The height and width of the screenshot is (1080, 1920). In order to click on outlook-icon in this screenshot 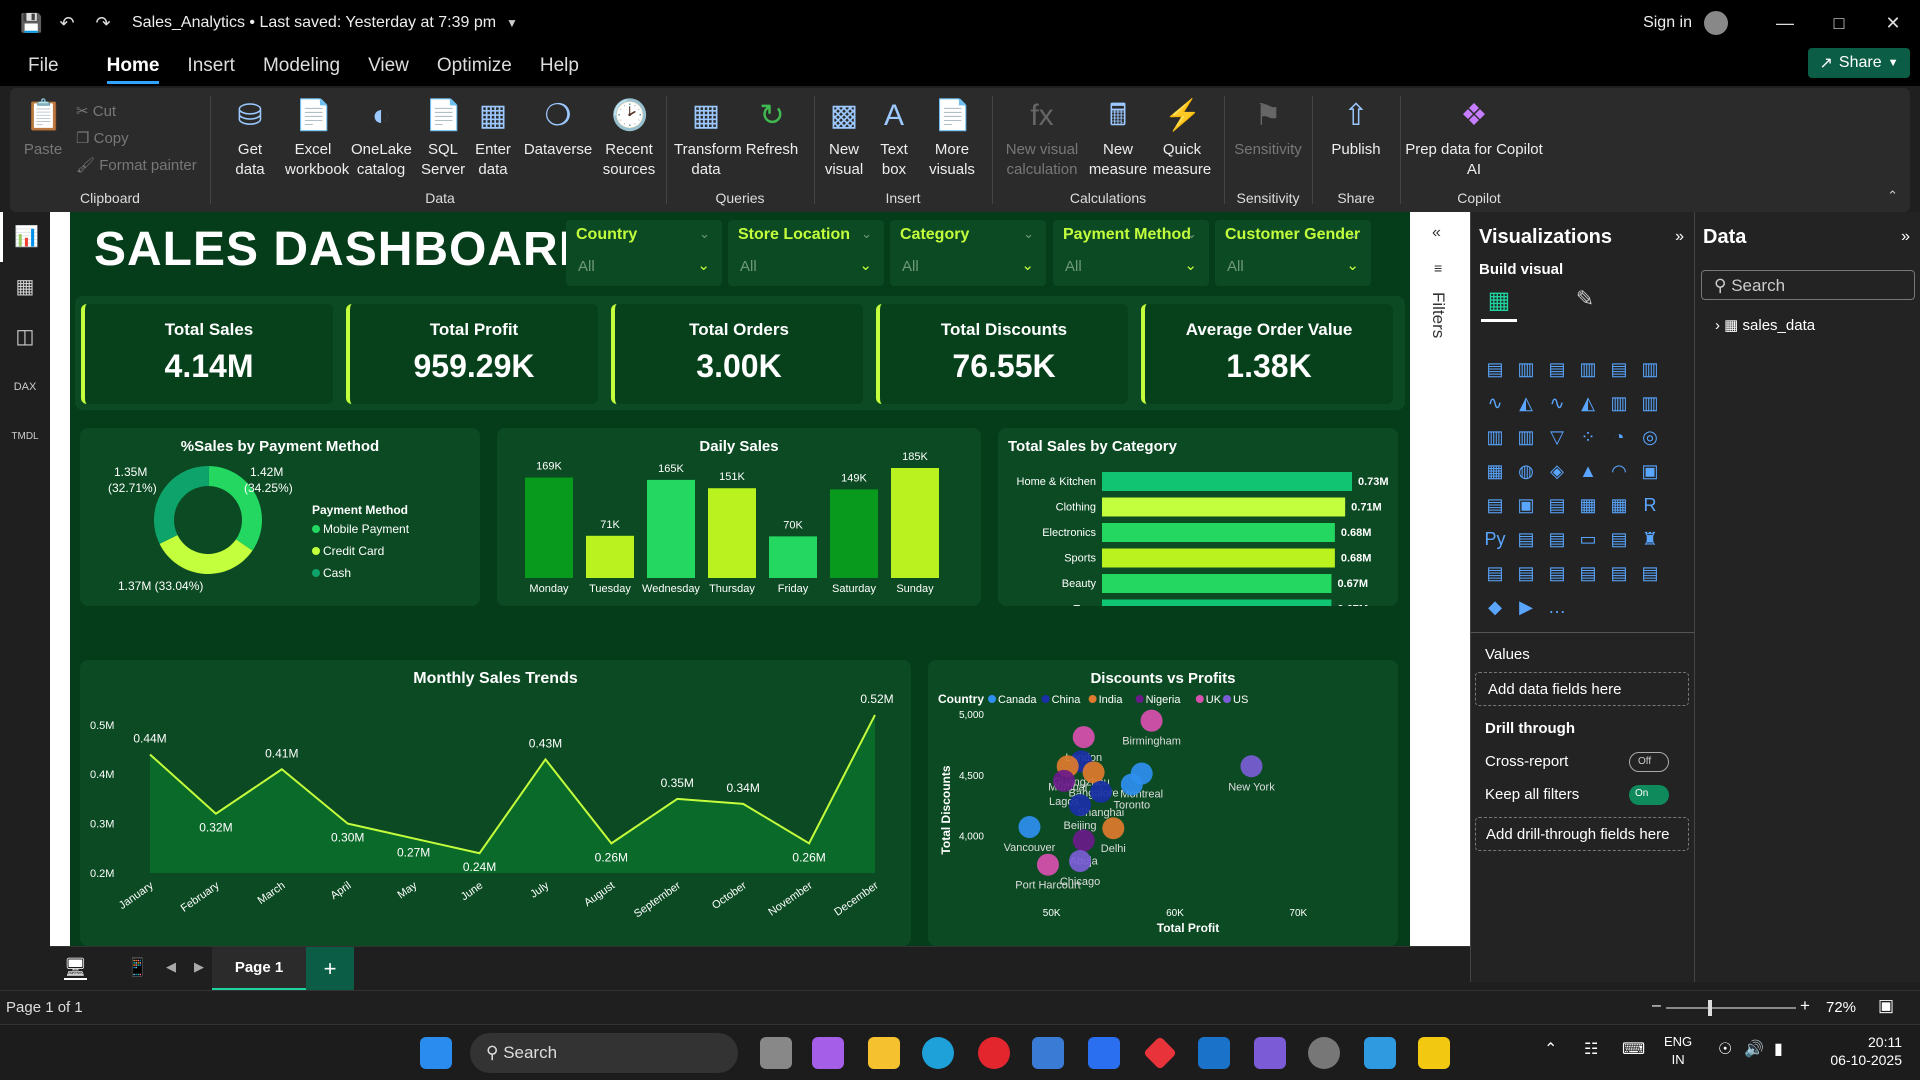, I will do `click(1214, 1053)`.